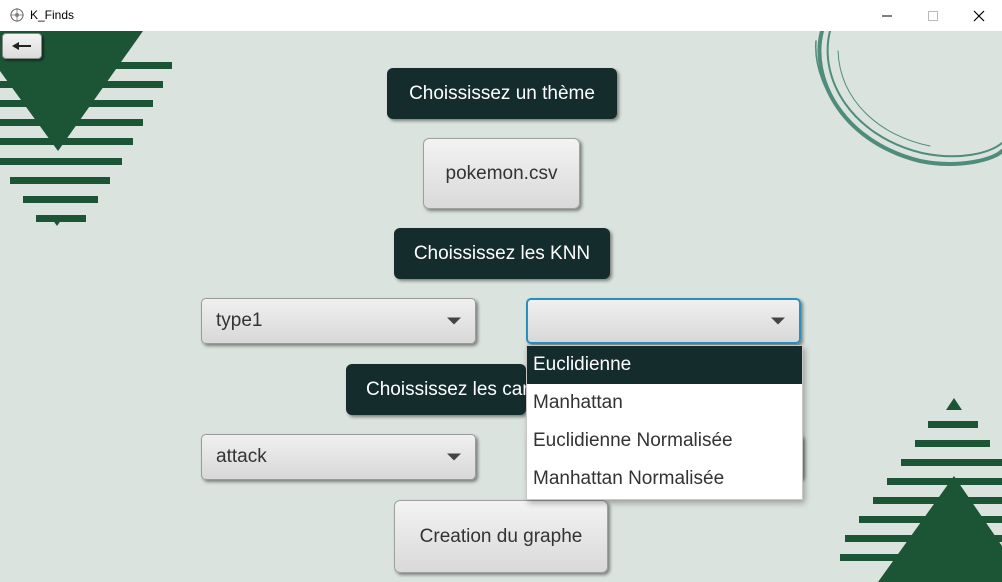 This screenshot has width=1002, height=582. What do you see at coordinates (338, 321) in the screenshot?
I see `class-combo: type1` at bounding box center [338, 321].